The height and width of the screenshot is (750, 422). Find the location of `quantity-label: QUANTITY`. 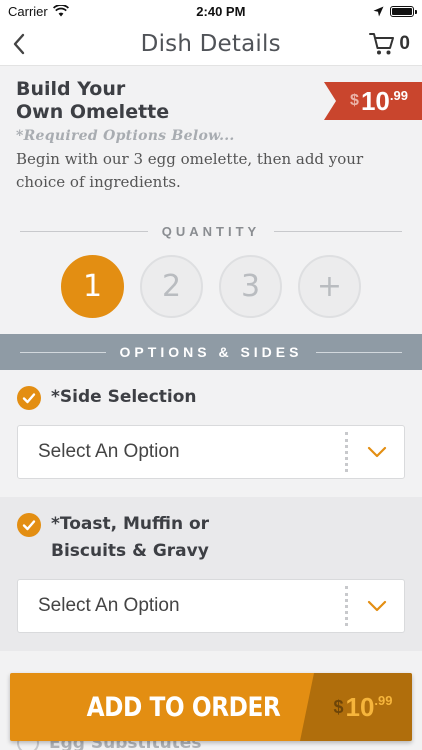

quantity-label: QUANTITY is located at coordinates (211, 231).